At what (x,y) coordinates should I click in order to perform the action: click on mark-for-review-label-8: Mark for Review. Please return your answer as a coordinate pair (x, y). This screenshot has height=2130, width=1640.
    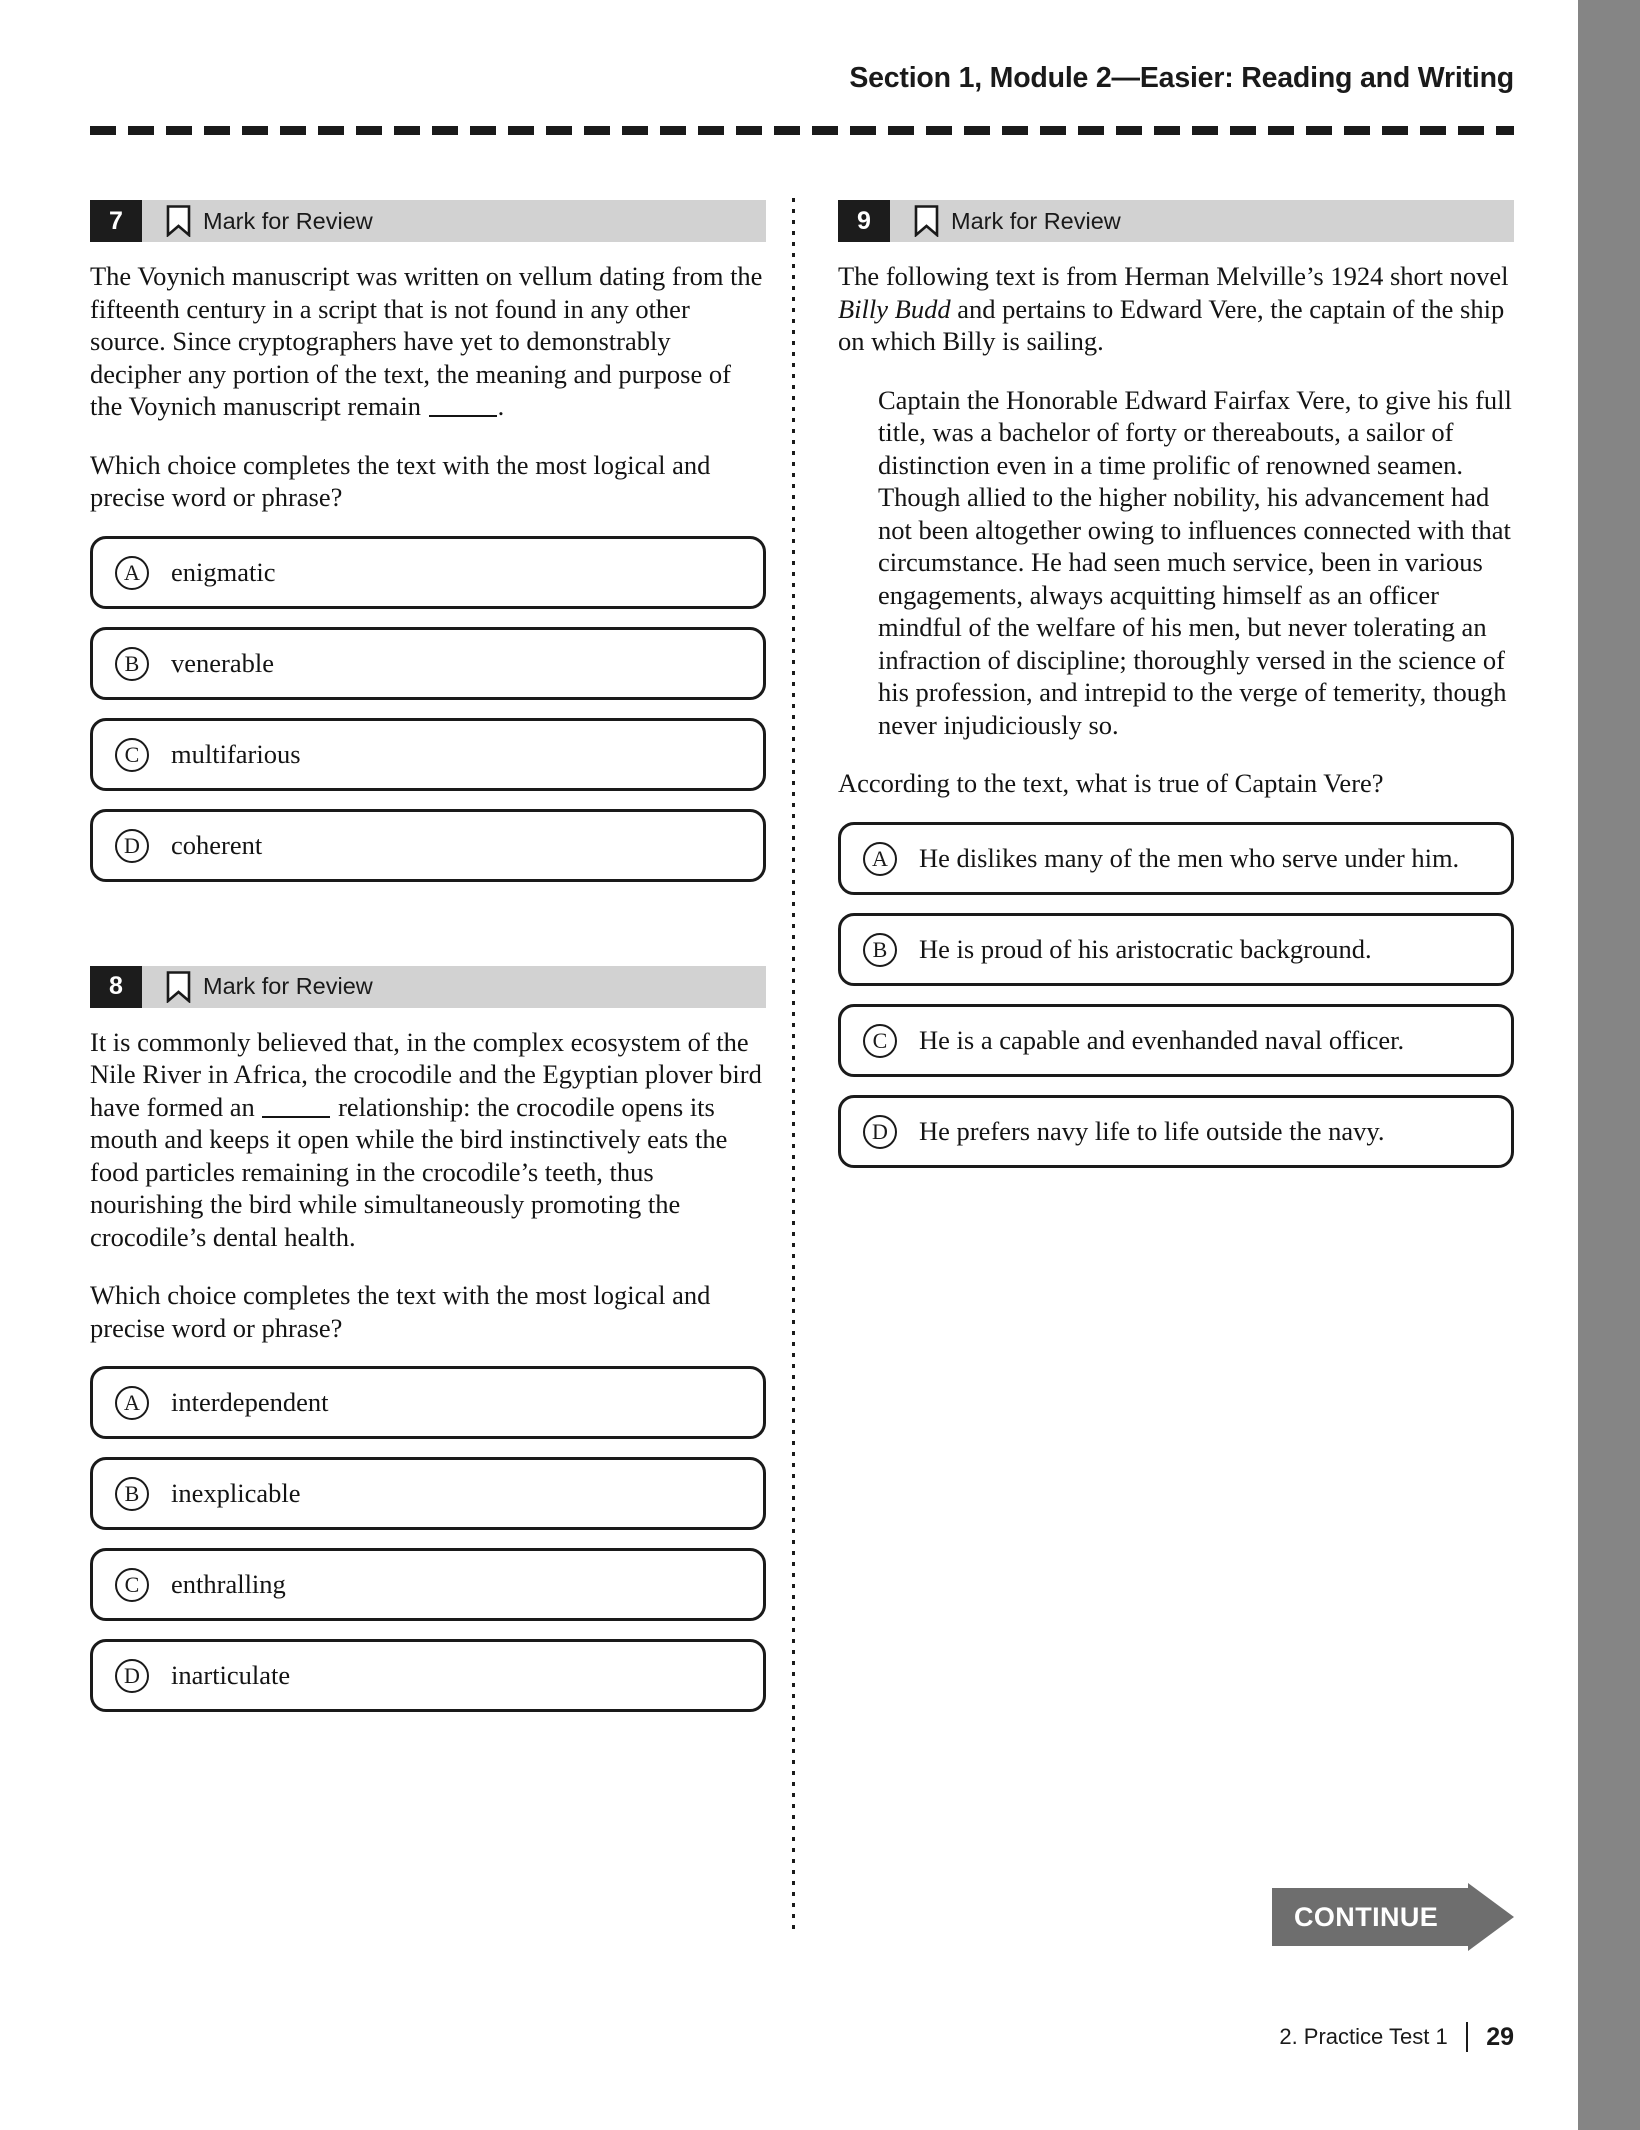
    Looking at the image, I should click on (288, 986).